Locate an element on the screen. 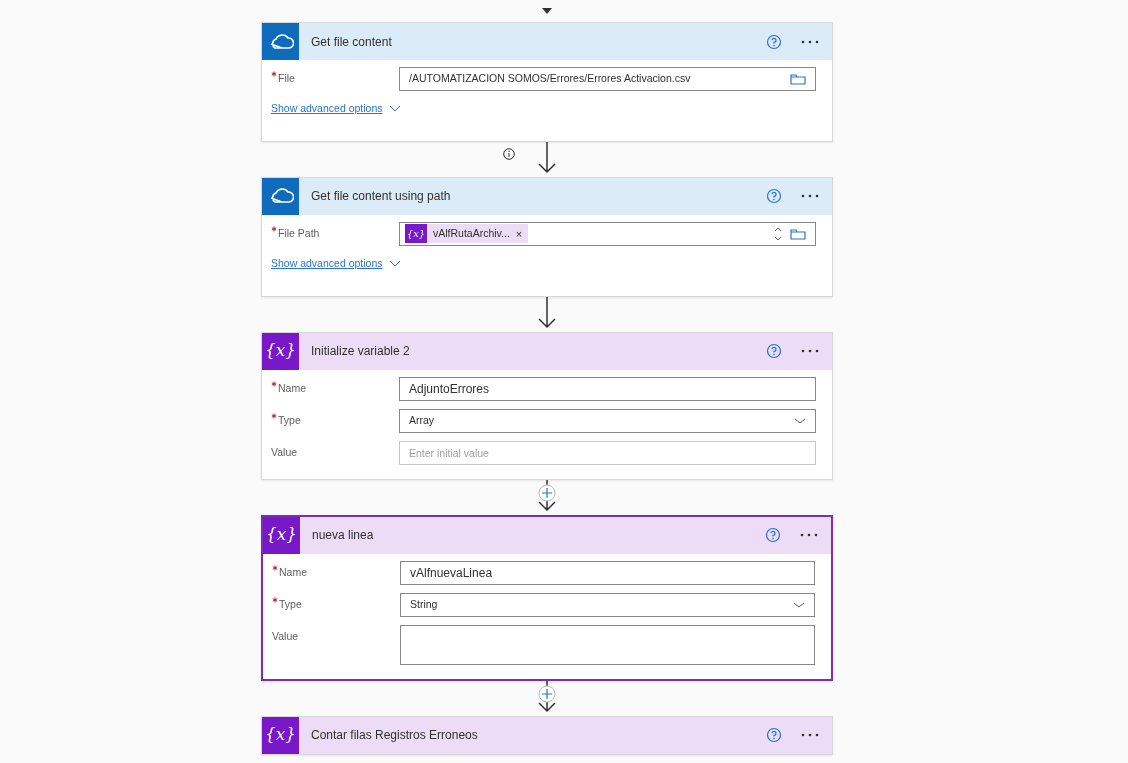 The image size is (1128, 763). input-field: Enter initial value is located at coordinates (607, 452).